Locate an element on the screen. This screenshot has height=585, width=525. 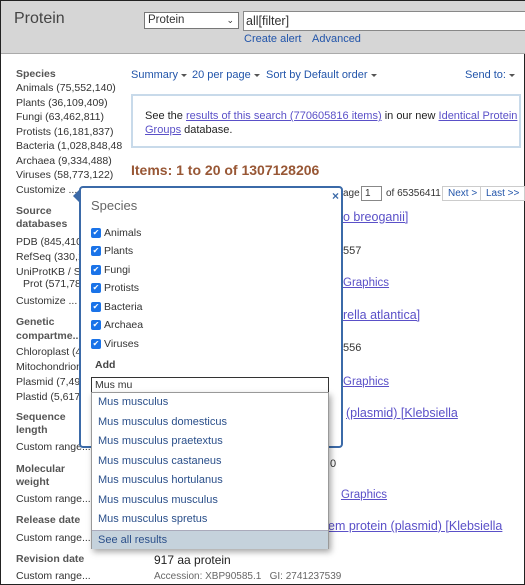
checkbox-viruses: ✔ Viruses is located at coordinates (115, 344).